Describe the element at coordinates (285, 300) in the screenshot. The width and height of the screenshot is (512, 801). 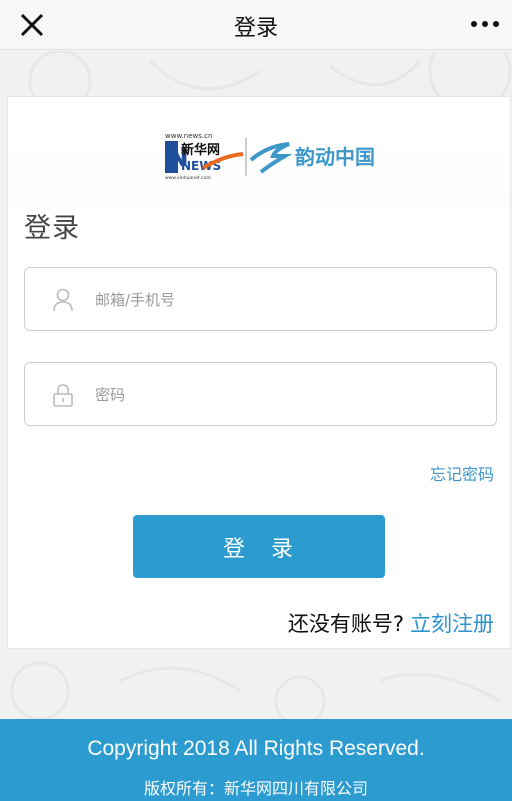
I see `email-input` at that location.